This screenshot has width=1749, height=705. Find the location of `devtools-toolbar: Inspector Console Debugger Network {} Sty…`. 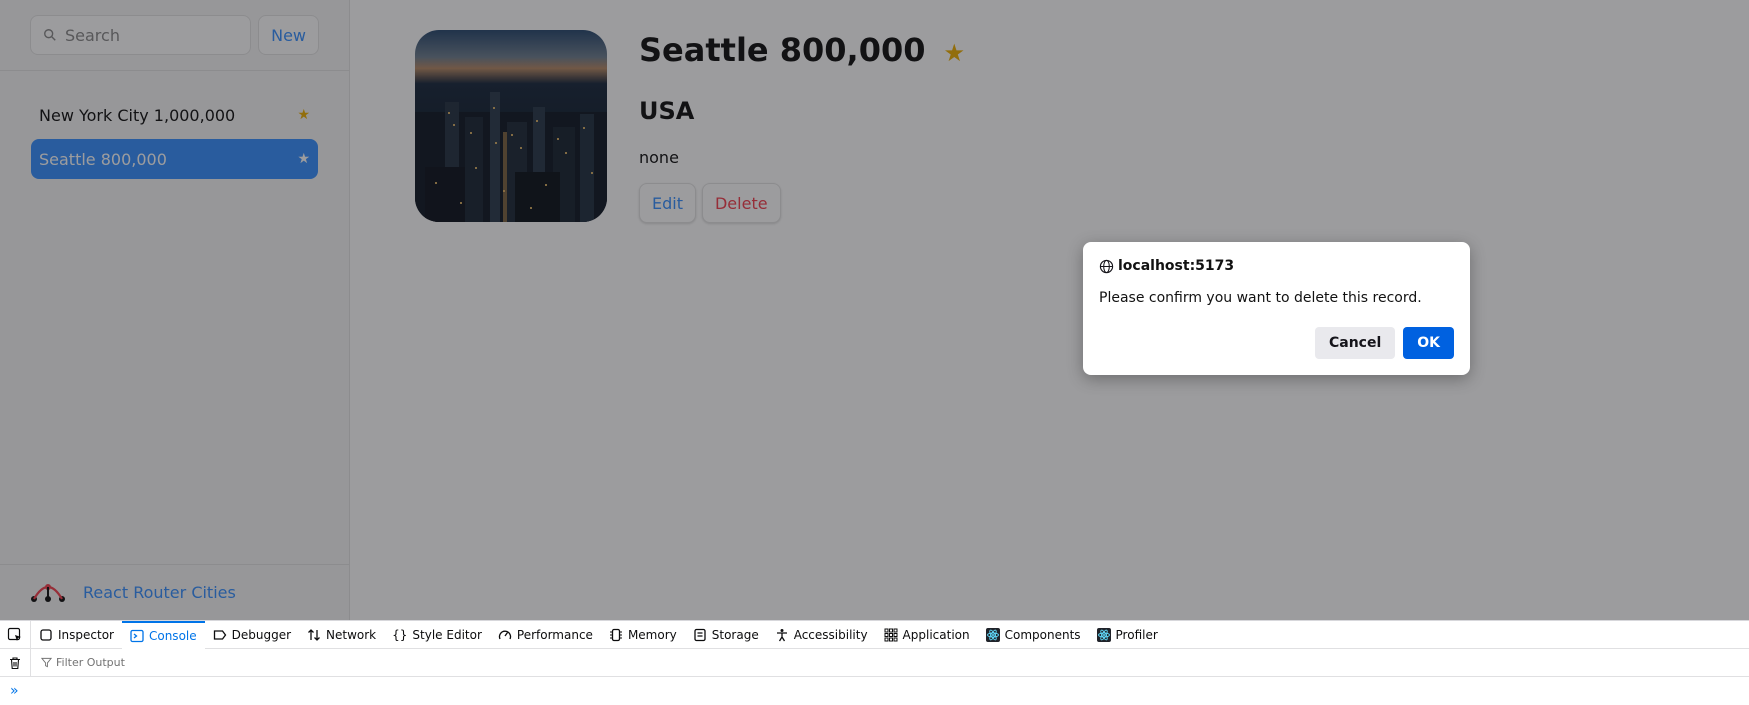

devtools-toolbar: Inspector Console Debugger Network {} Sty… is located at coordinates (874, 634).